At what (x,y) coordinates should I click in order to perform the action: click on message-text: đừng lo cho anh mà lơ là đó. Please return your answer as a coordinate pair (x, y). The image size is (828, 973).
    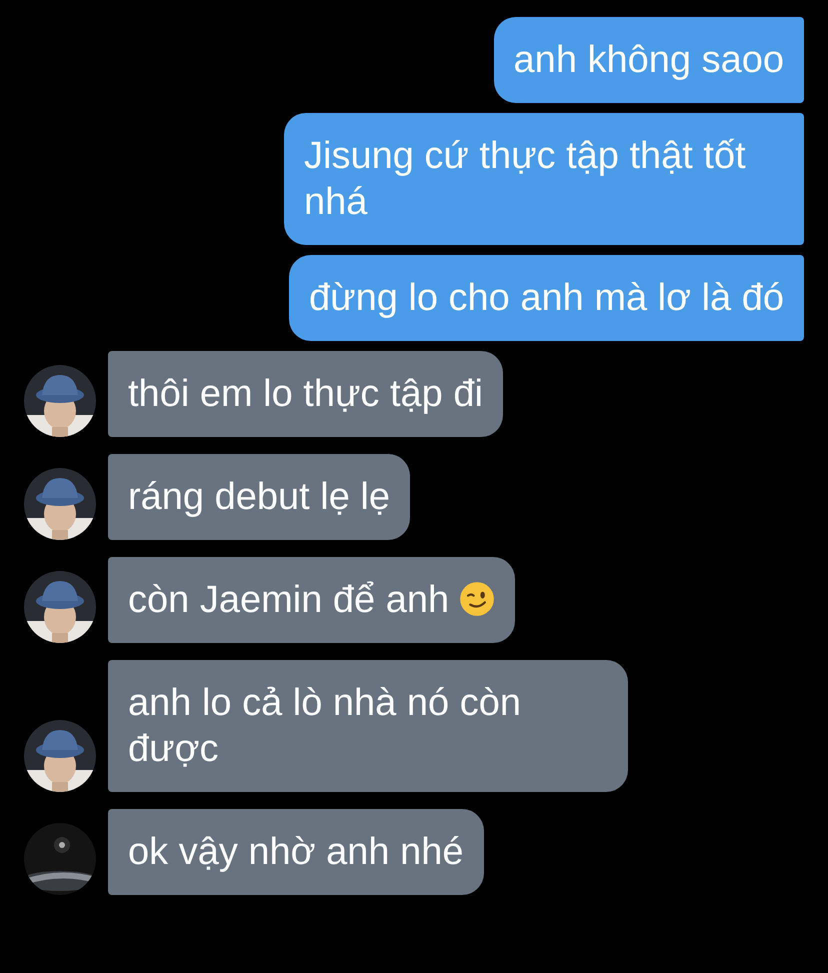
    Looking at the image, I should click on (546, 298).